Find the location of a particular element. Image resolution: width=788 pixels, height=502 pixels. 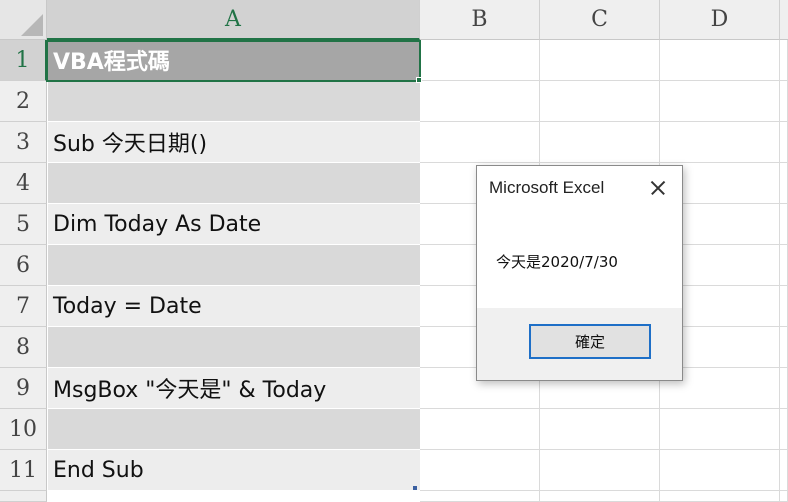

column-header-b: B is located at coordinates (480, 20).